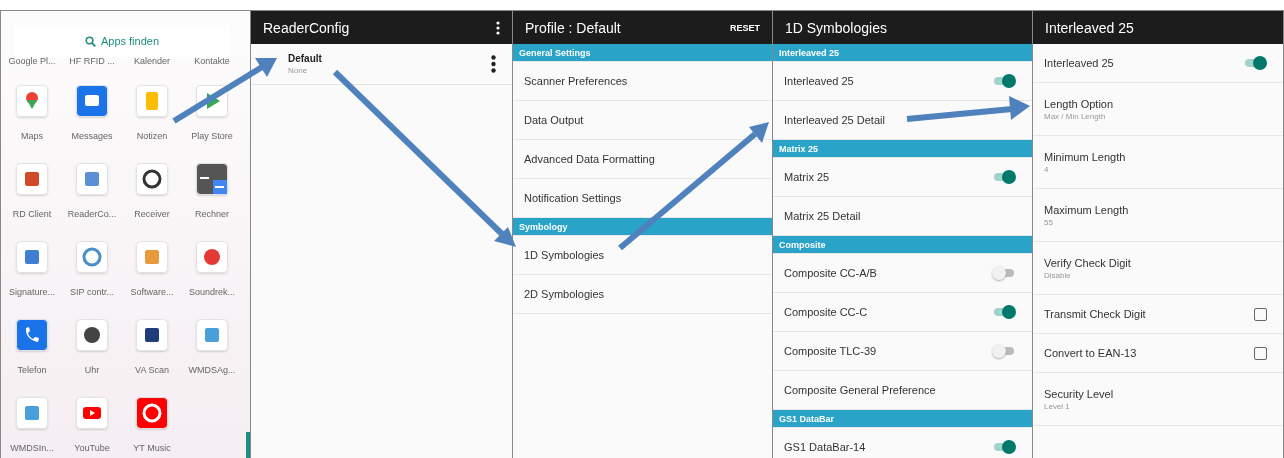 This screenshot has width=1284, height=458. Describe the element at coordinates (830, 351) in the screenshot. I see `settings-item: Composite TLC-39` at that location.